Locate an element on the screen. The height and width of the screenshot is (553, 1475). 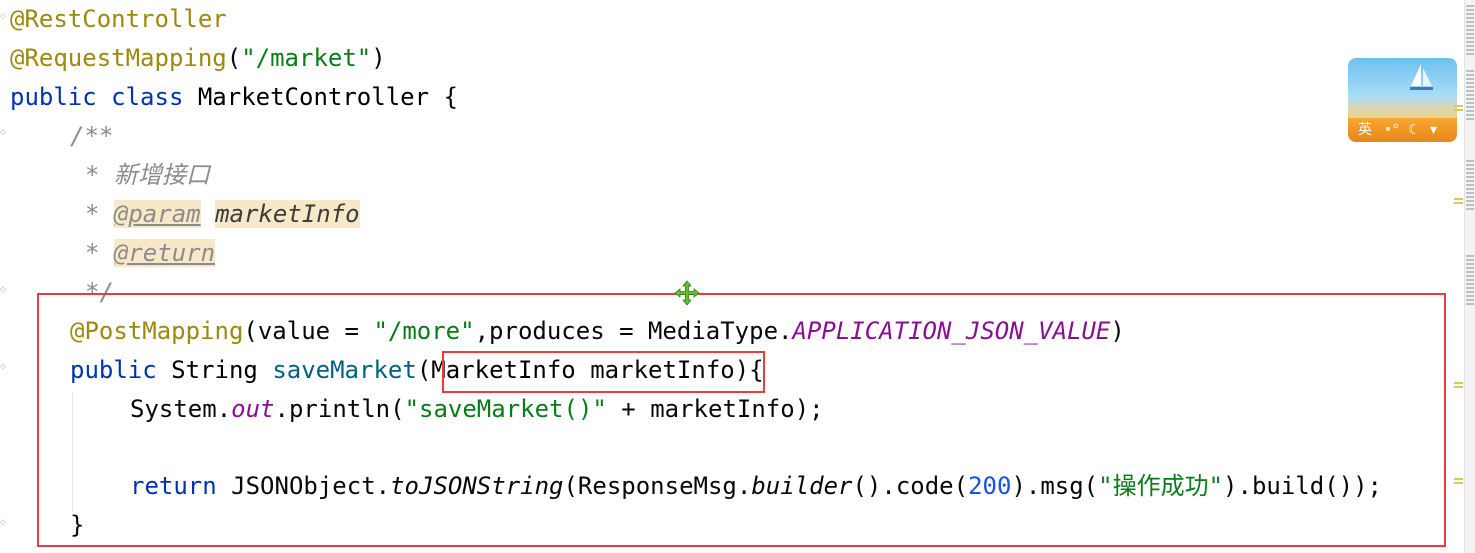
code-line-5: * 新增接口 is located at coordinates (147, 175).